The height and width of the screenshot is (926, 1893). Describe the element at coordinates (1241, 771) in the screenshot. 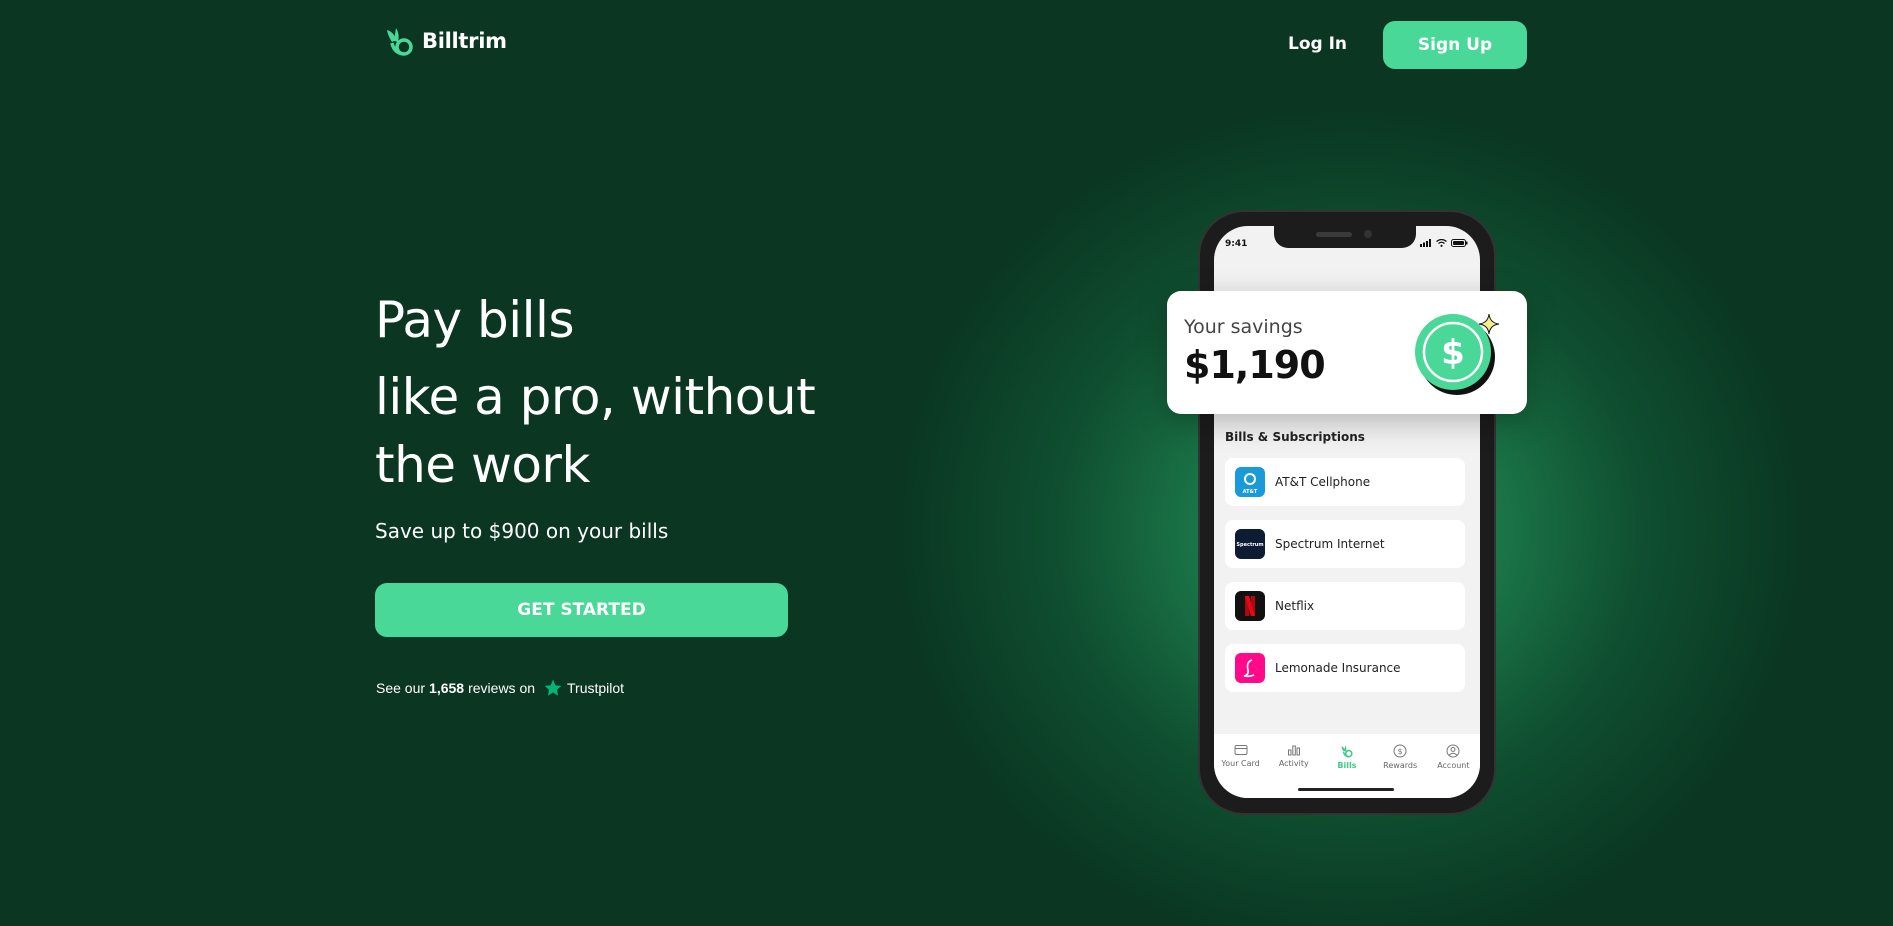

I see `tab-your-card: Your Card` at that location.